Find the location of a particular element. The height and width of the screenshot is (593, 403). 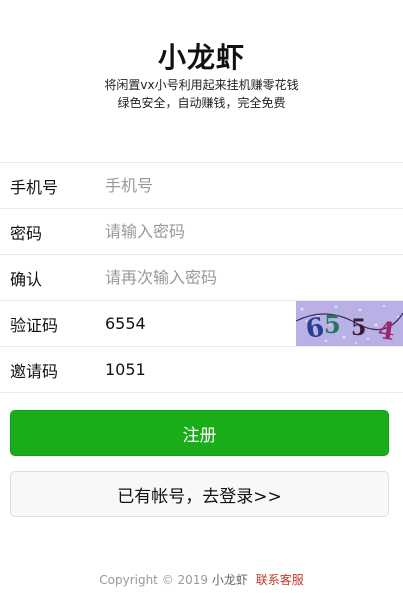

captcha-image: 6 5 5 4 is located at coordinates (349, 323).